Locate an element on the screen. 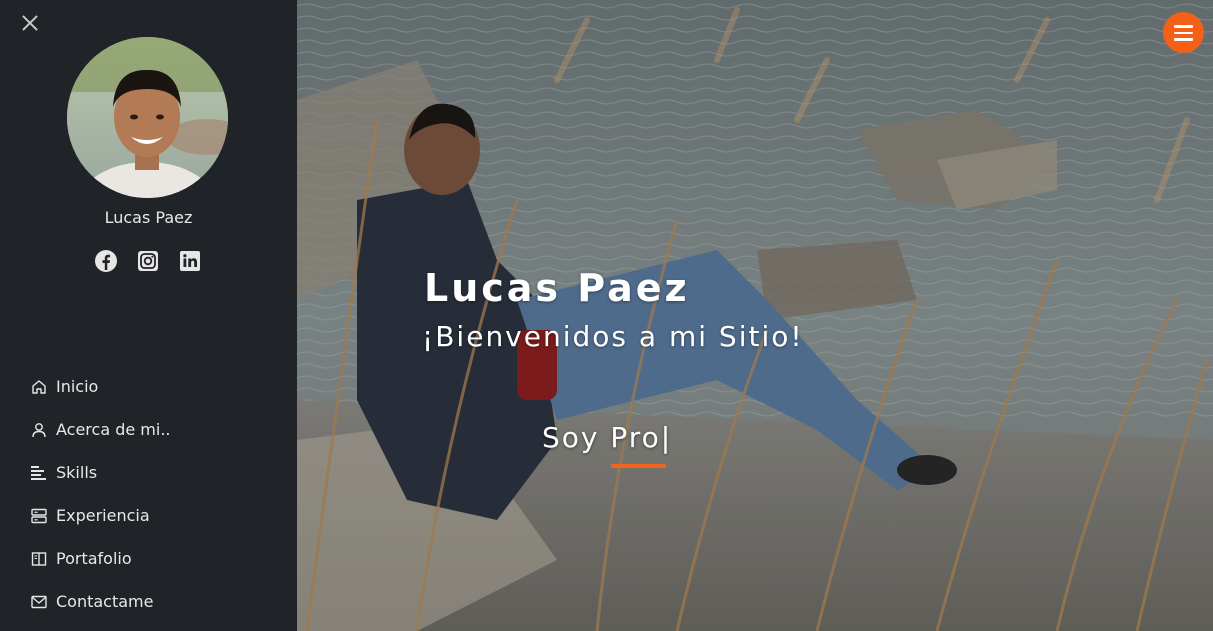 The image size is (1213, 631). home-icon is located at coordinates (39, 387).